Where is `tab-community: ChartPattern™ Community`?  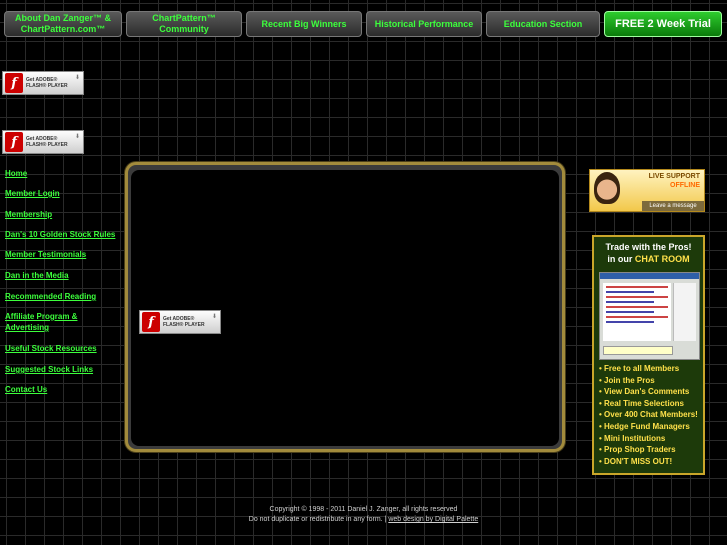 tab-community: ChartPattern™ Community is located at coordinates (184, 24).